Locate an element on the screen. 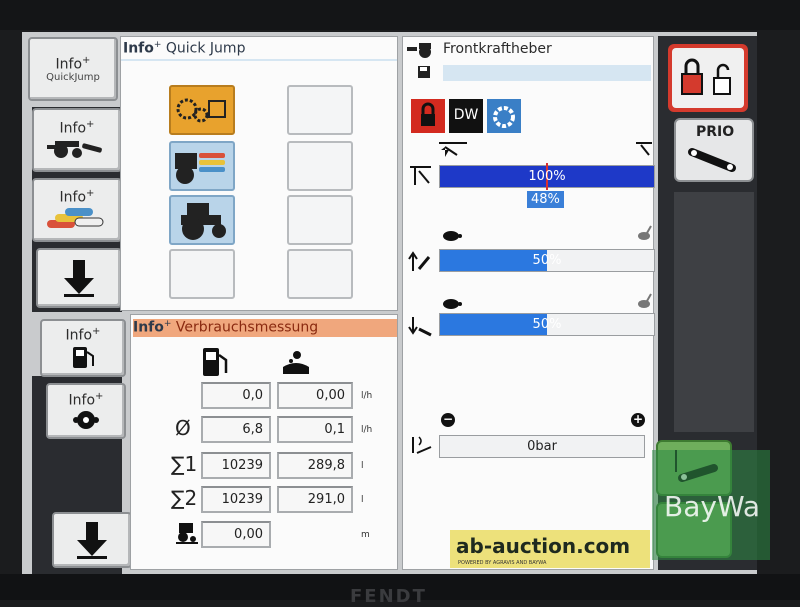 The width and height of the screenshot is (800, 607). info-hitch-button: Info+ is located at coordinates (86, 411).